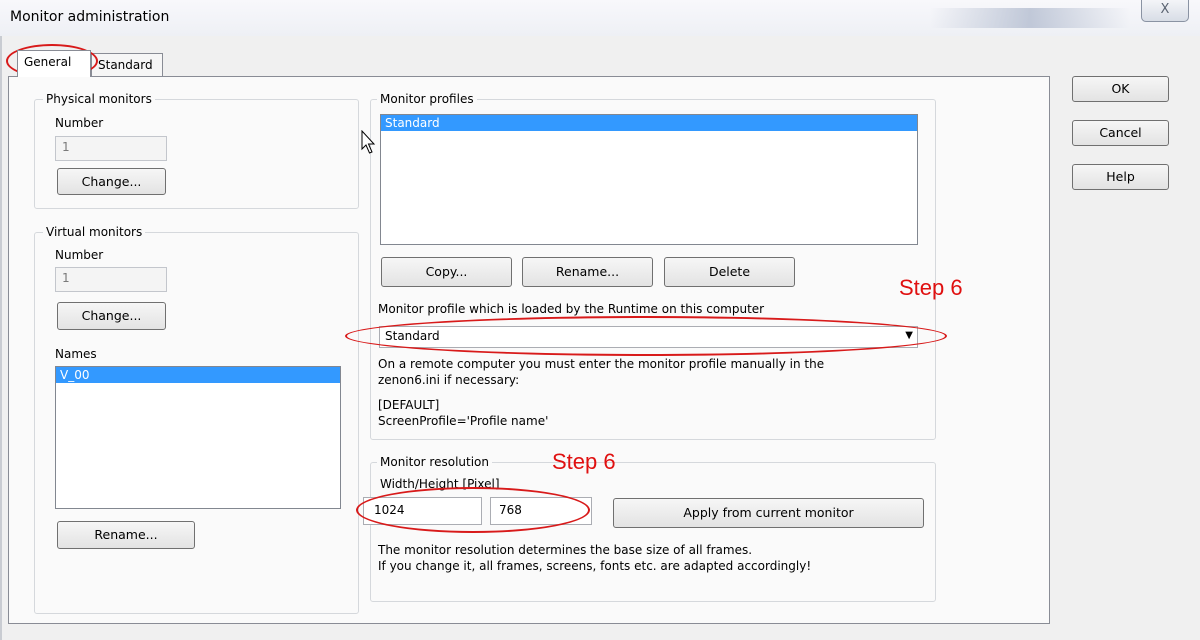  Describe the element at coordinates (1030, 18) in the screenshot. I see `title-glass` at that location.